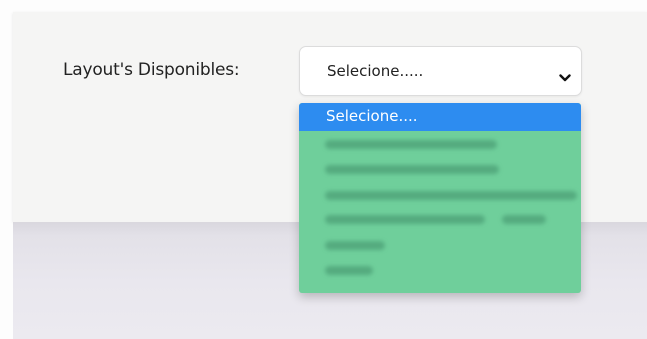  What do you see at coordinates (151, 70) in the screenshot?
I see `layouts-label: Layout's Disponibles:` at bounding box center [151, 70].